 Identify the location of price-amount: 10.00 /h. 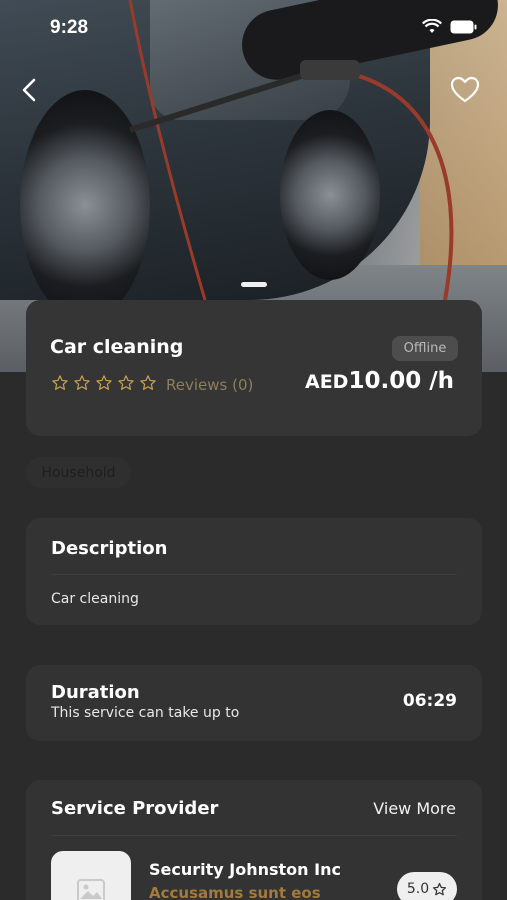
(401, 381).